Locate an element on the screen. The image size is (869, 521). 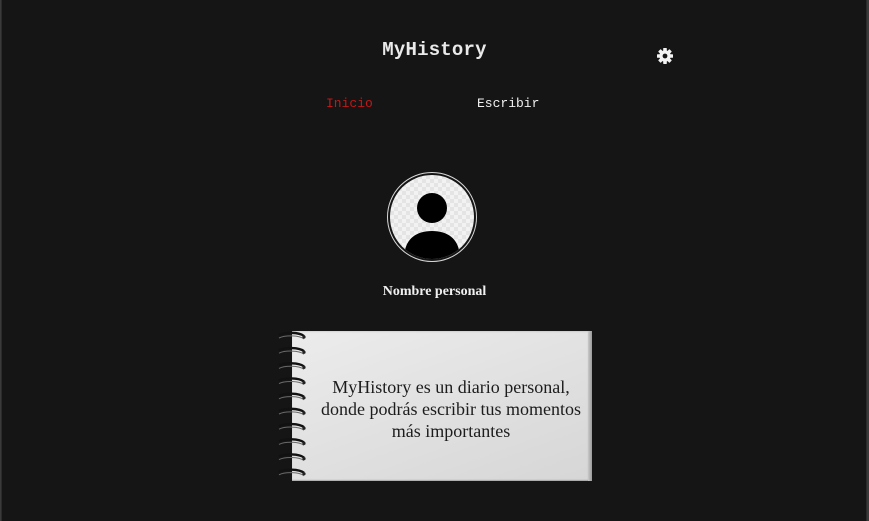
settings-button is located at coordinates (665, 56).